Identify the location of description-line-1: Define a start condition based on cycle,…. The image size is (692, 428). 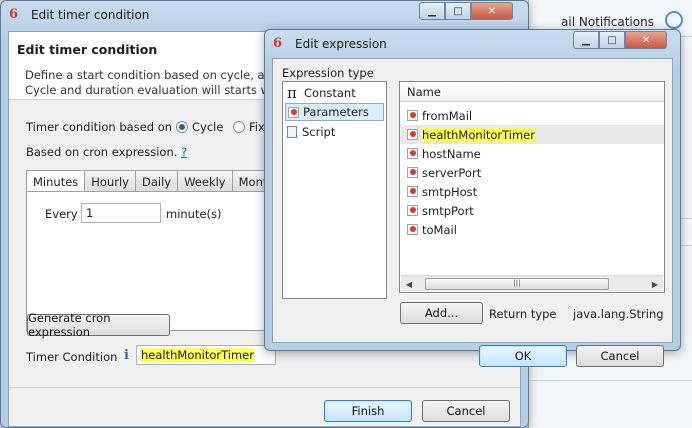
(161, 75).